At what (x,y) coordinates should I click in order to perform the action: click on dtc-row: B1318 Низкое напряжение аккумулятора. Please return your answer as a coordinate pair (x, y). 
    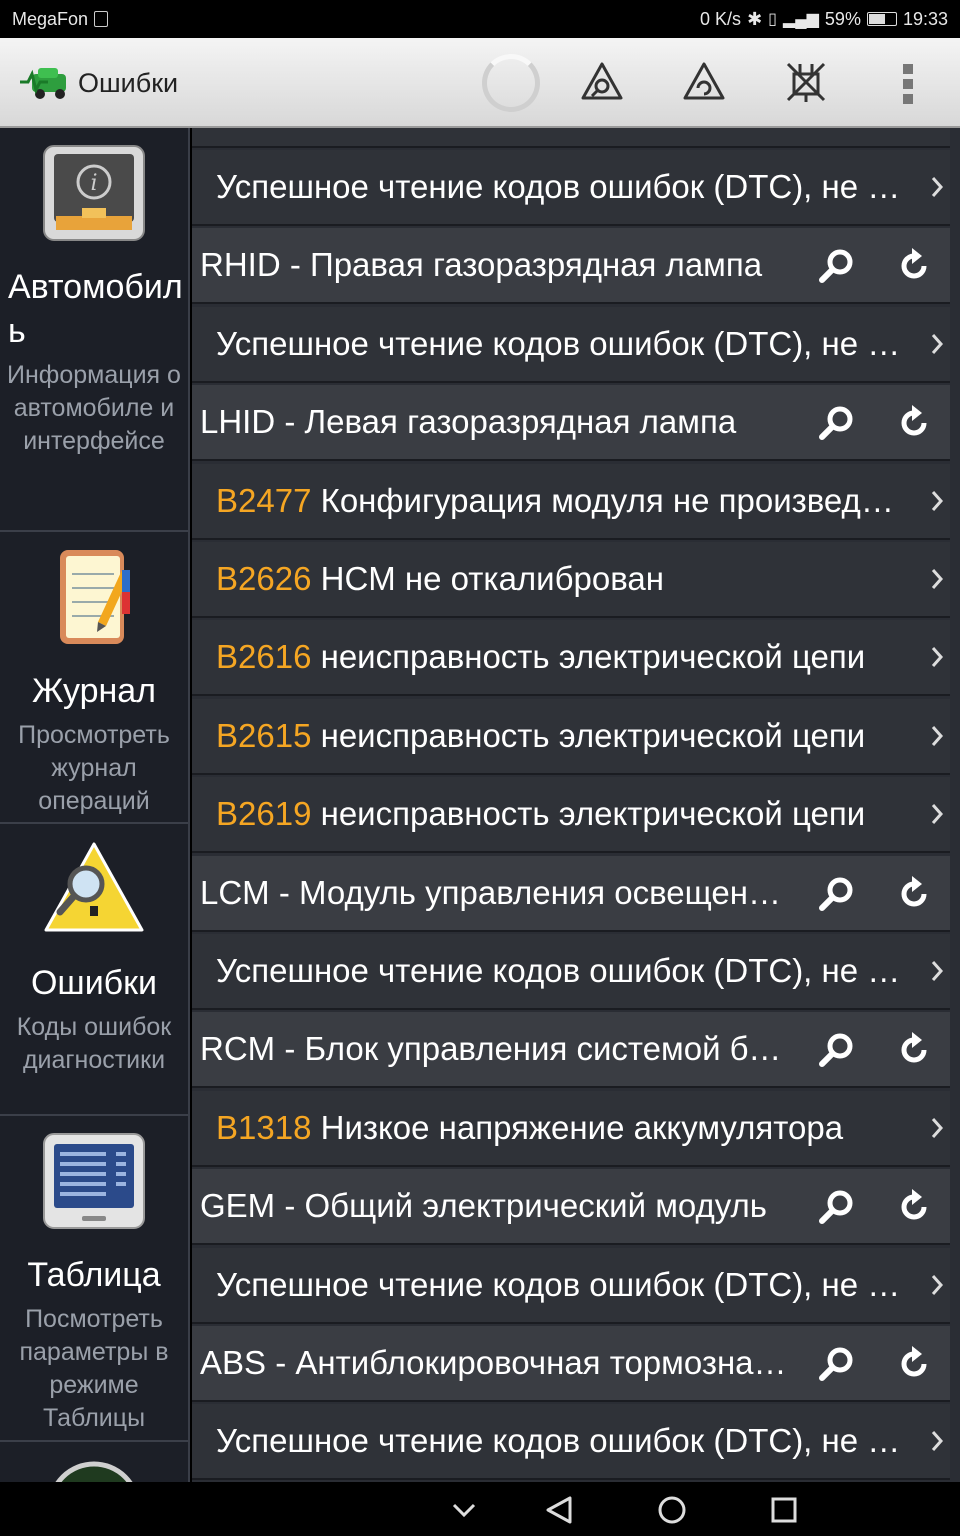
    Looking at the image, I should click on (571, 1129).